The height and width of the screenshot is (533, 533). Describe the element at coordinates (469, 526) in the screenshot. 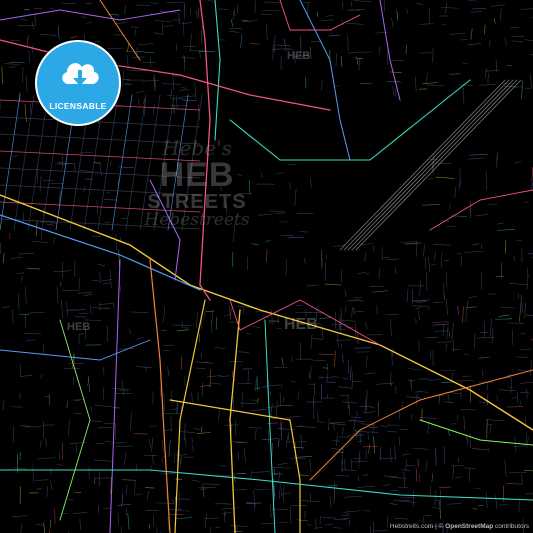

I see `osm-link: OpenStreetMap` at that location.